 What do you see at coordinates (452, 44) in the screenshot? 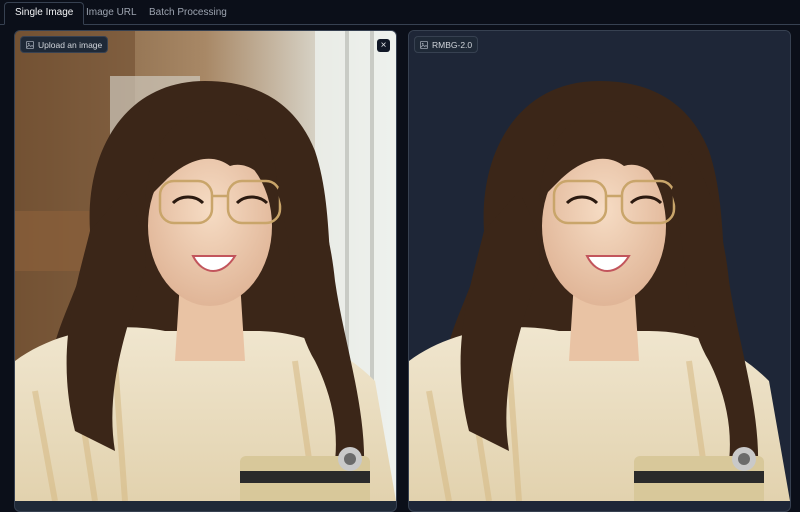
I see `output-image-label-text: RMBG-2.0` at bounding box center [452, 44].